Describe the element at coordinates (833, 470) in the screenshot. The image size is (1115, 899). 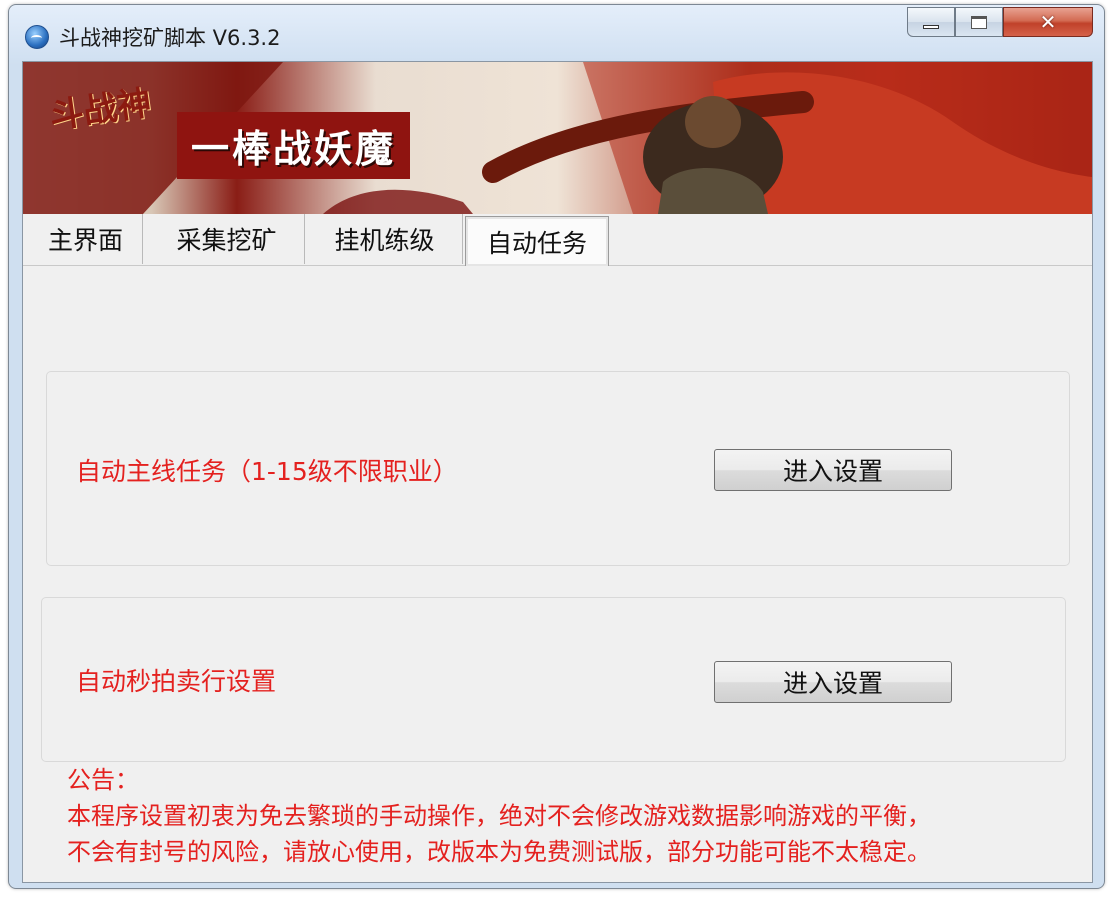
I see `main-quest-settings-button: 进入设置` at that location.